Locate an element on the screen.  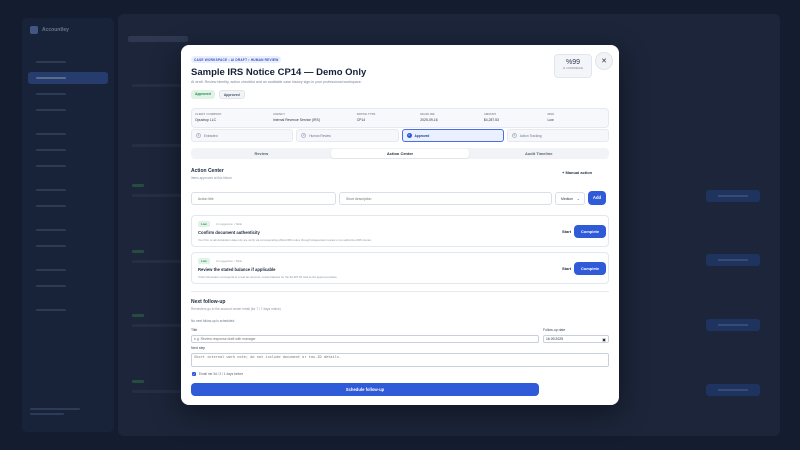
meta-amount: AMOUNT $4,287.53 is located at coordinates (491, 117).